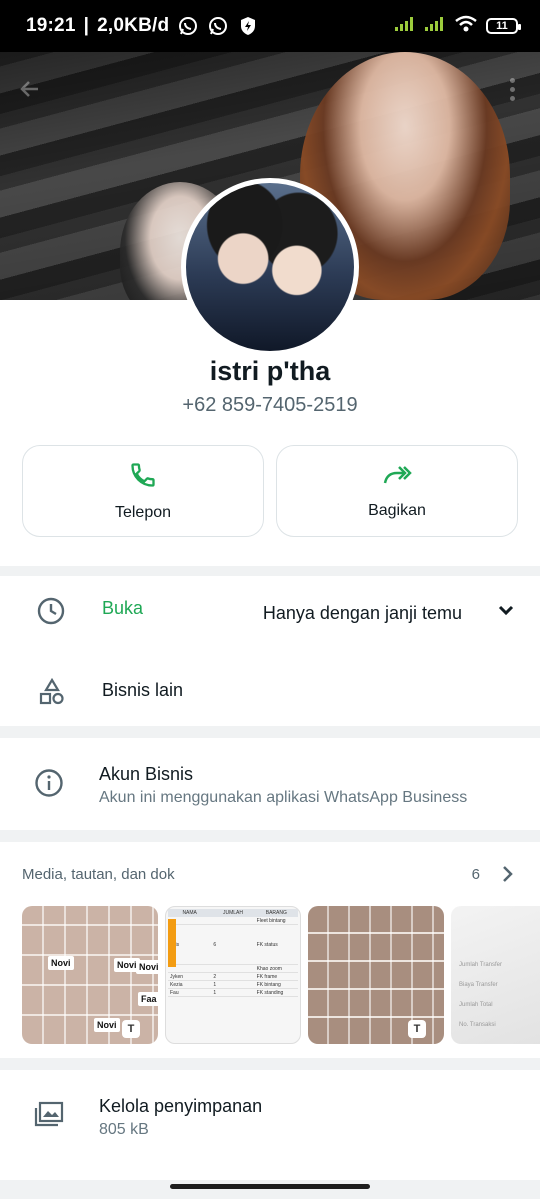  I want to click on shield-bolt-icon, so click(248, 26).